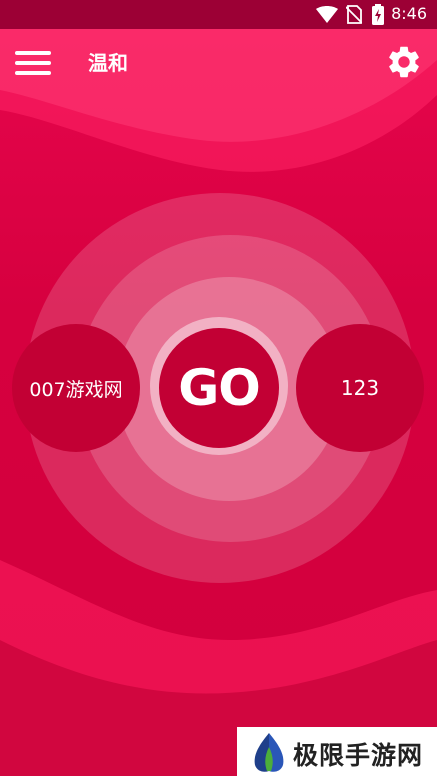 The image size is (437, 776). What do you see at coordinates (33, 63) in the screenshot?
I see `hamburger-menu-icon` at bounding box center [33, 63].